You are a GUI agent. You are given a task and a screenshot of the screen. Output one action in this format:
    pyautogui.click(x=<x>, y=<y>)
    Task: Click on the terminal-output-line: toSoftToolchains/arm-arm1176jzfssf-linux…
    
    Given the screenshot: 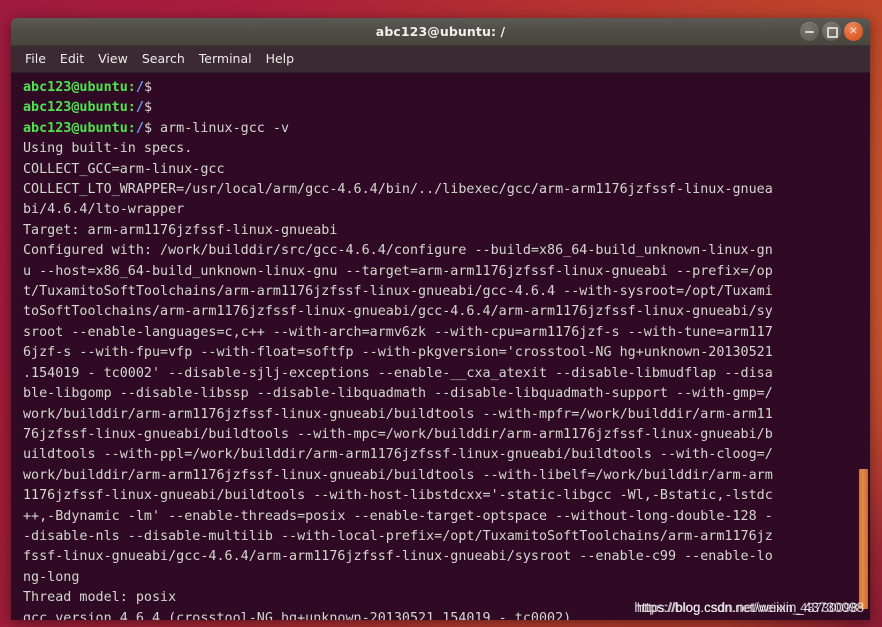 What is the action you would take?
    pyautogui.click(x=398, y=312)
    